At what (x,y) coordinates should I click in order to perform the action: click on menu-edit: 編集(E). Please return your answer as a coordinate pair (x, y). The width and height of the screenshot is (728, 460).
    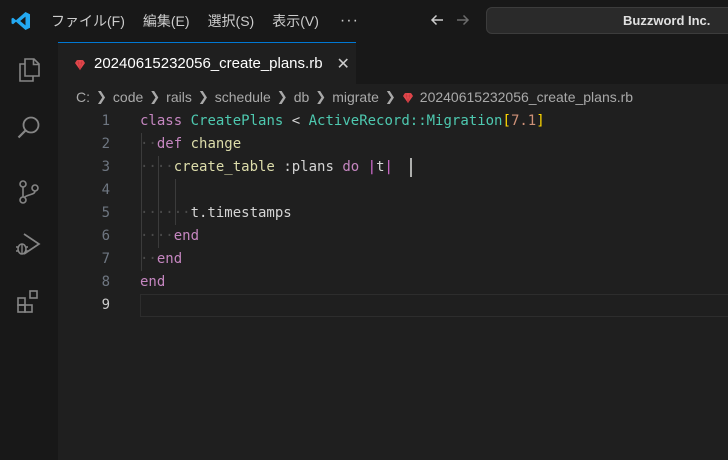
    Looking at the image, I should click on (166, 21).